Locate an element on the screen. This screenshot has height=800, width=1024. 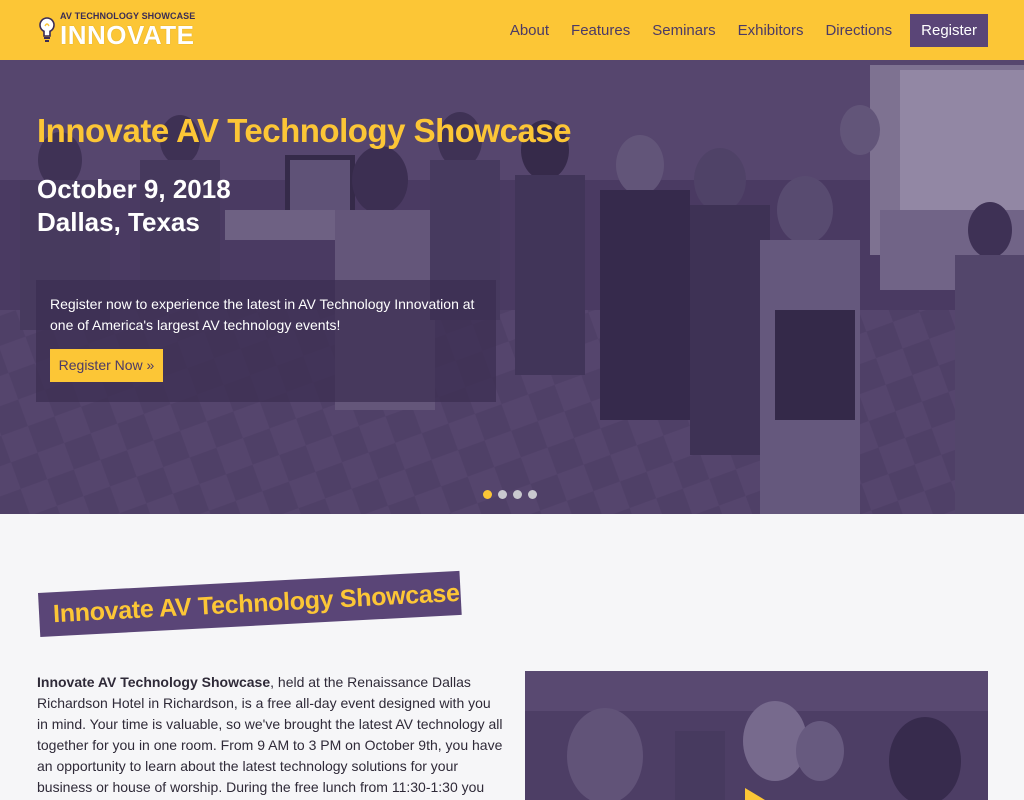
section-heading-ribbon: Innovate AV Technology Showcase is located at coordinates (250, 603).